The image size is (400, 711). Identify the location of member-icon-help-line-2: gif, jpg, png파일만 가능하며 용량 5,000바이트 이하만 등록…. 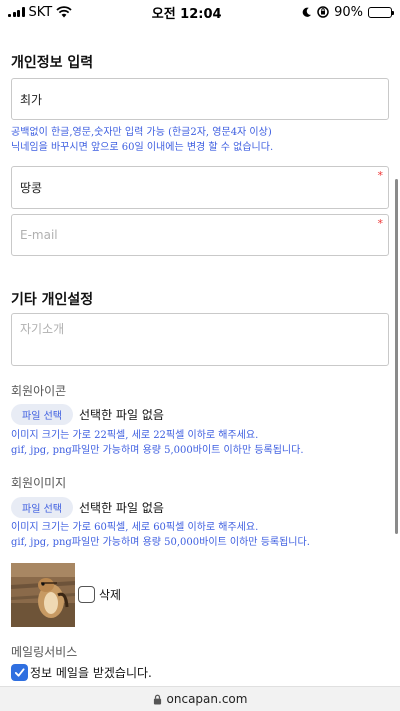
(157, 450).